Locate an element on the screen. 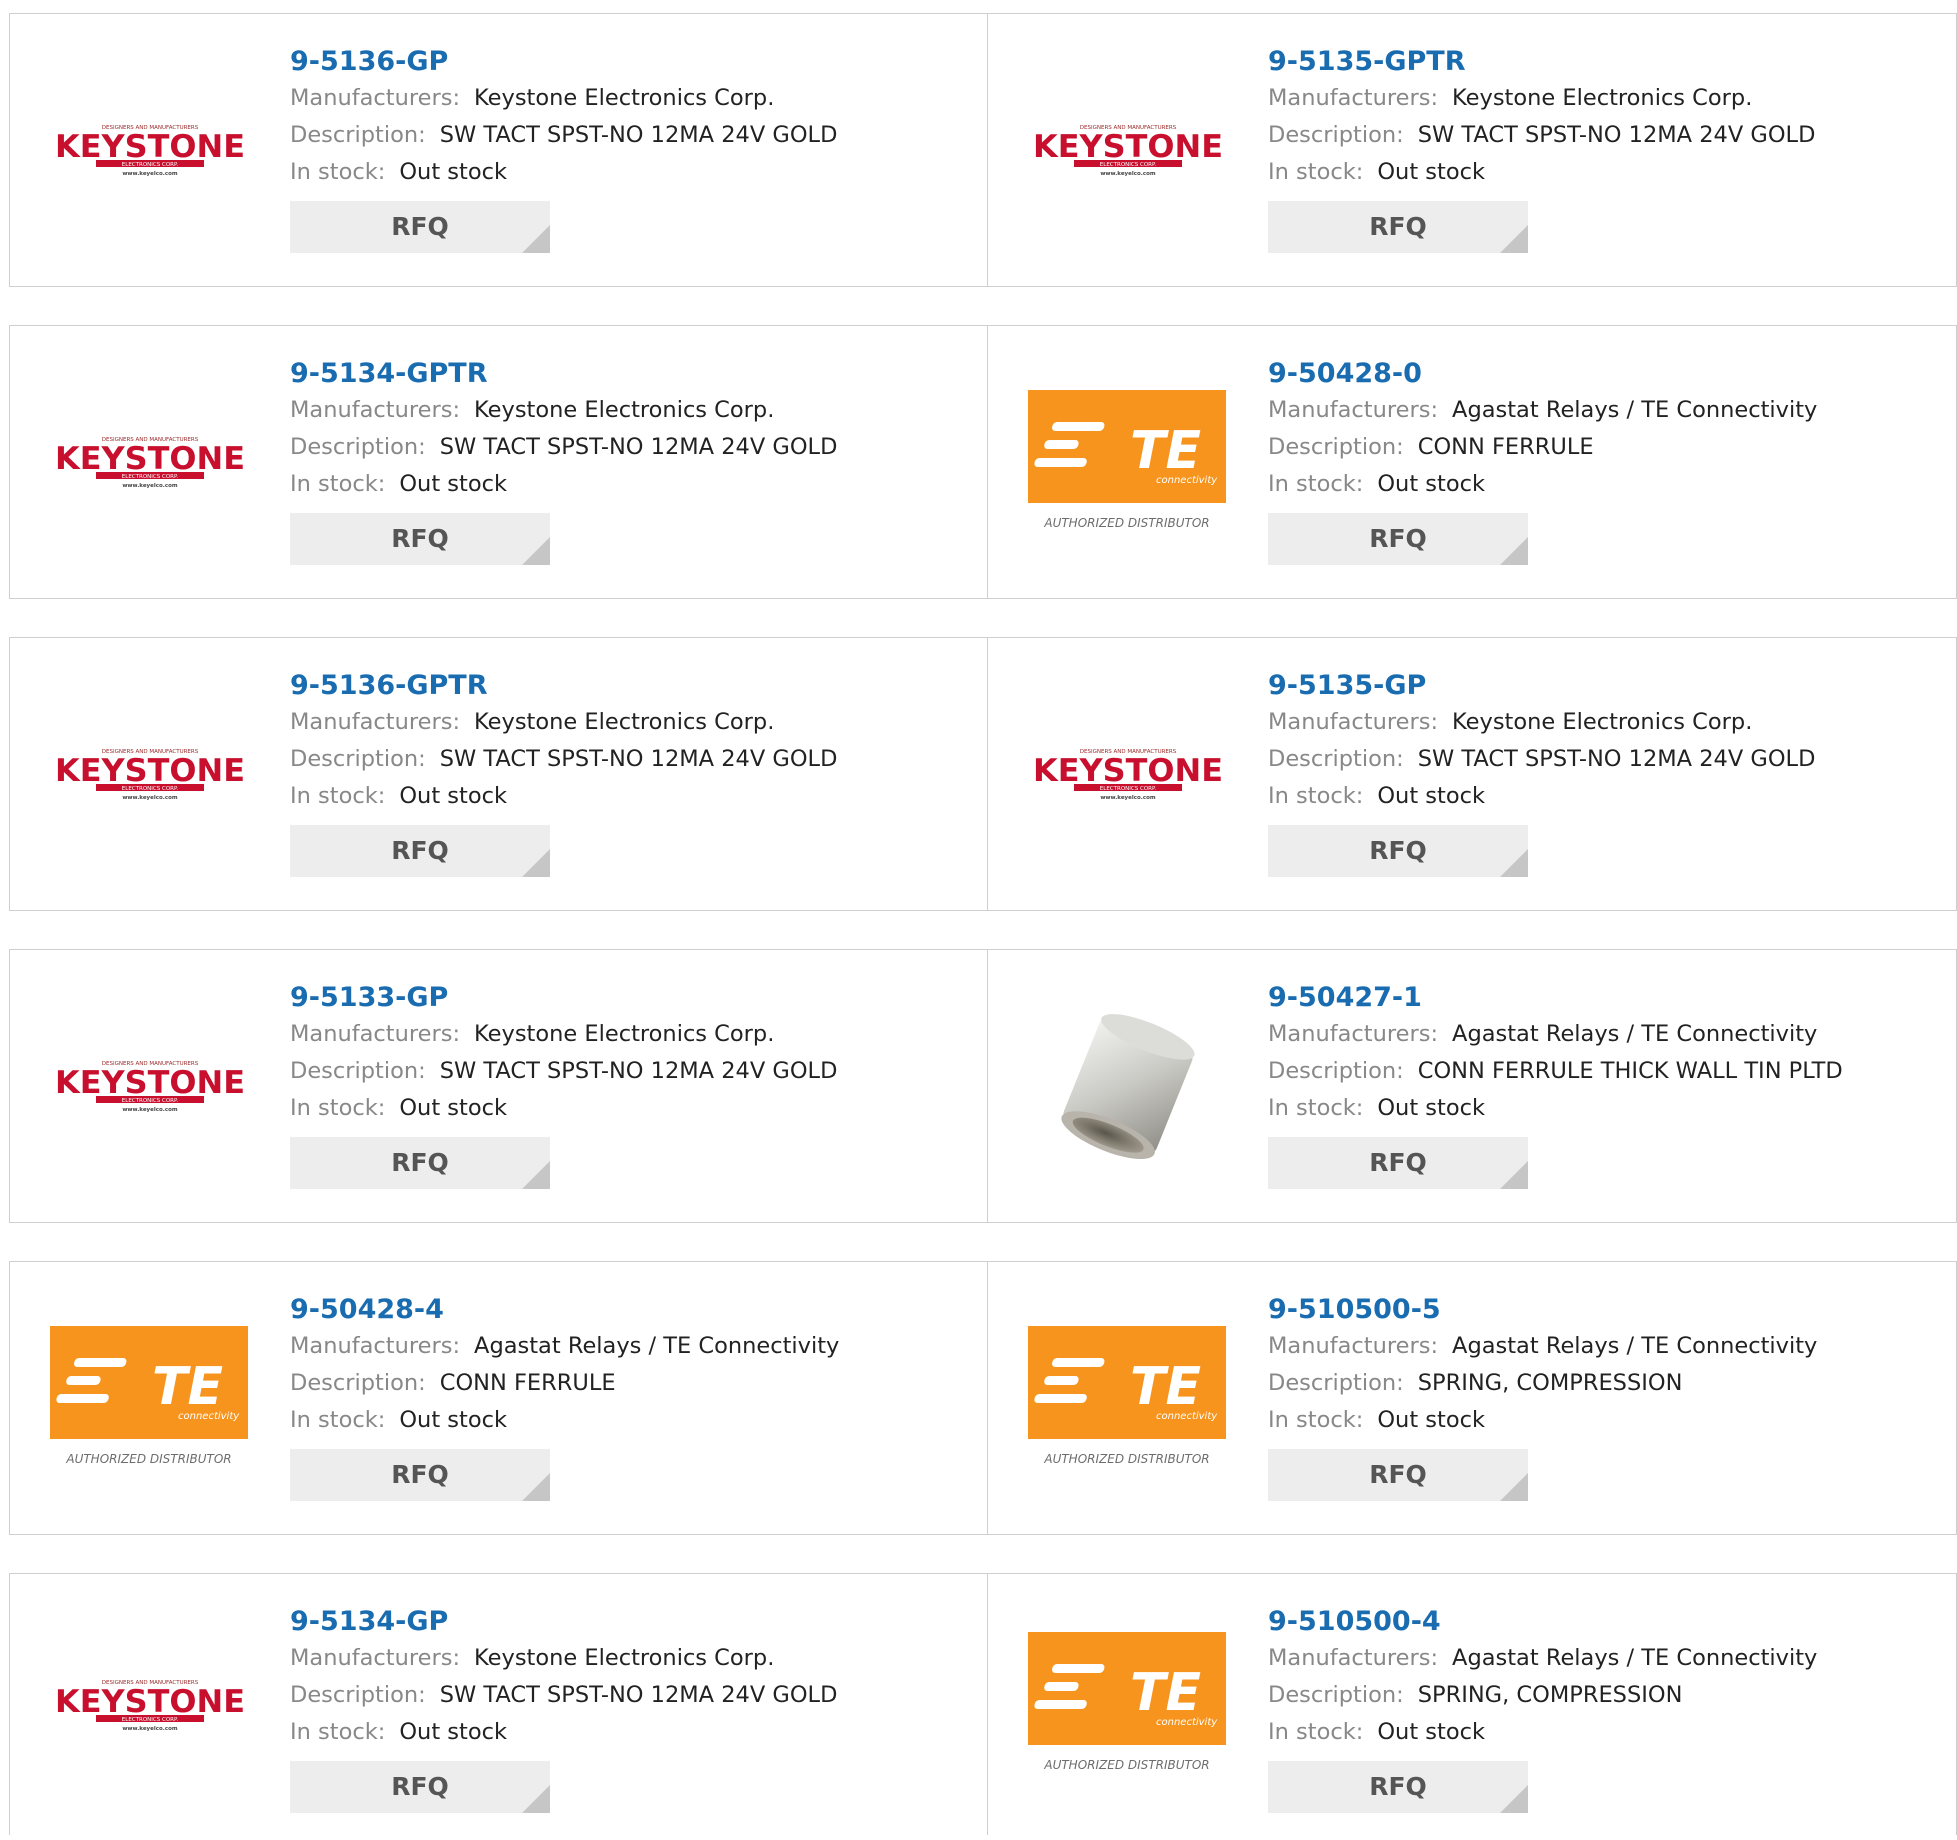 The width and height of the screenshot is (1957, 1840). part-number-link: 9-5133-GP is located at coordinates (563, 998).